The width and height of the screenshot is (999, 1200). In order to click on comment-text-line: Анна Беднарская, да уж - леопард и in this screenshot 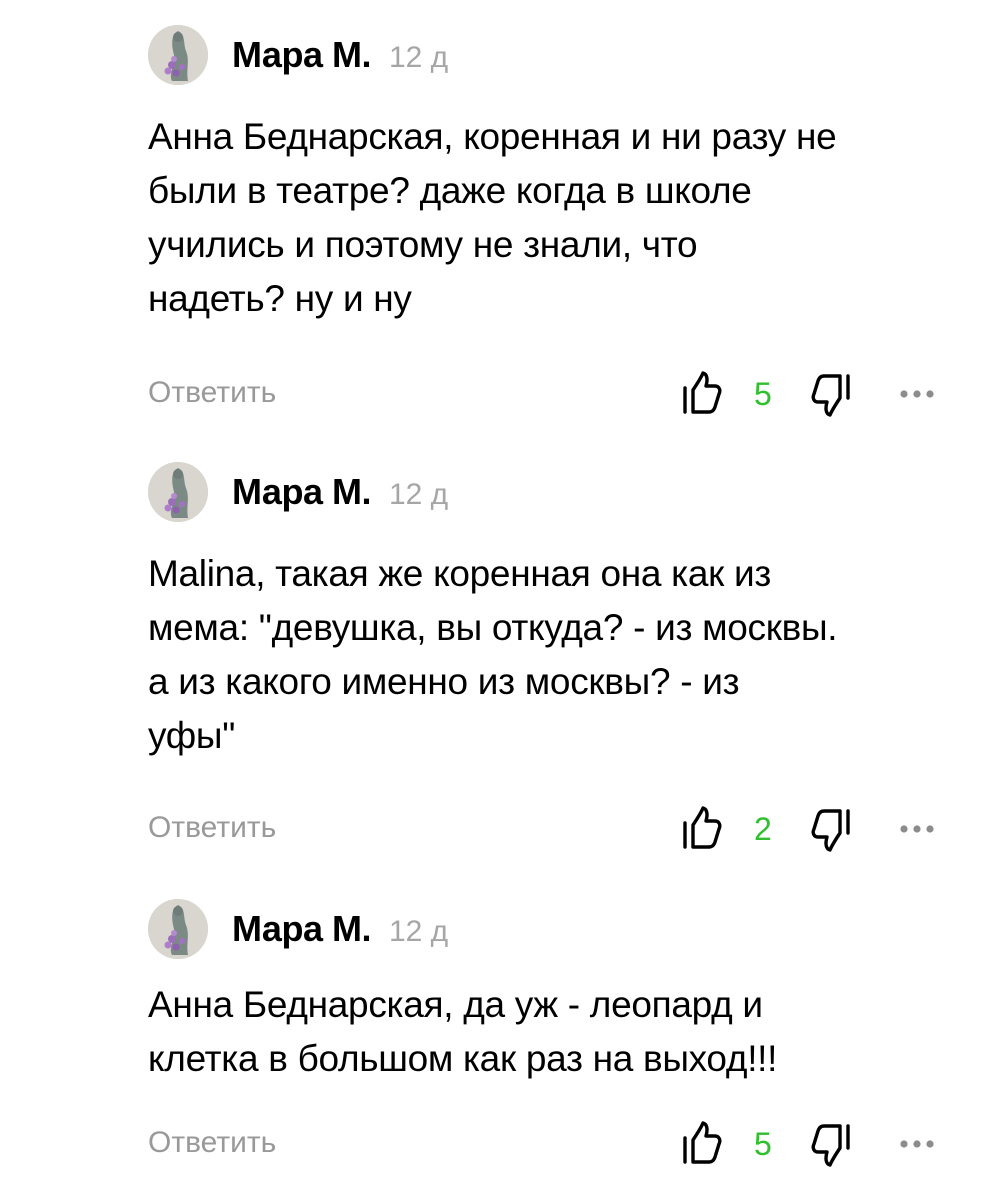, I will do `click(455, 1004)`.